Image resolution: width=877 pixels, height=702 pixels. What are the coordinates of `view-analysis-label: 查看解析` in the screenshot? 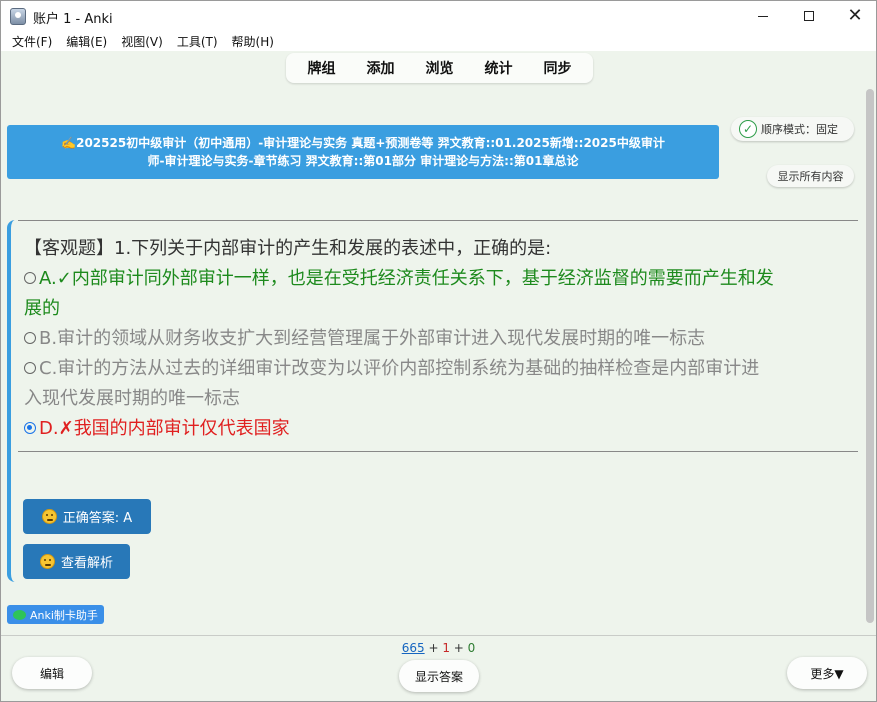 It's located at (86, 563).